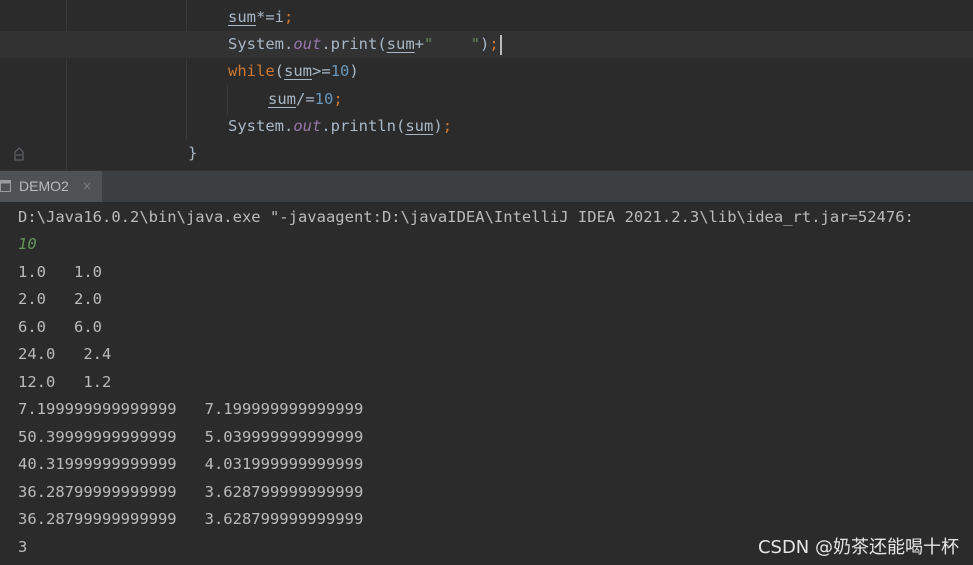  Describe the element at coordinates (486, 126) in the screenshot. I see `code-line: System.out.println(sum);` at that location.